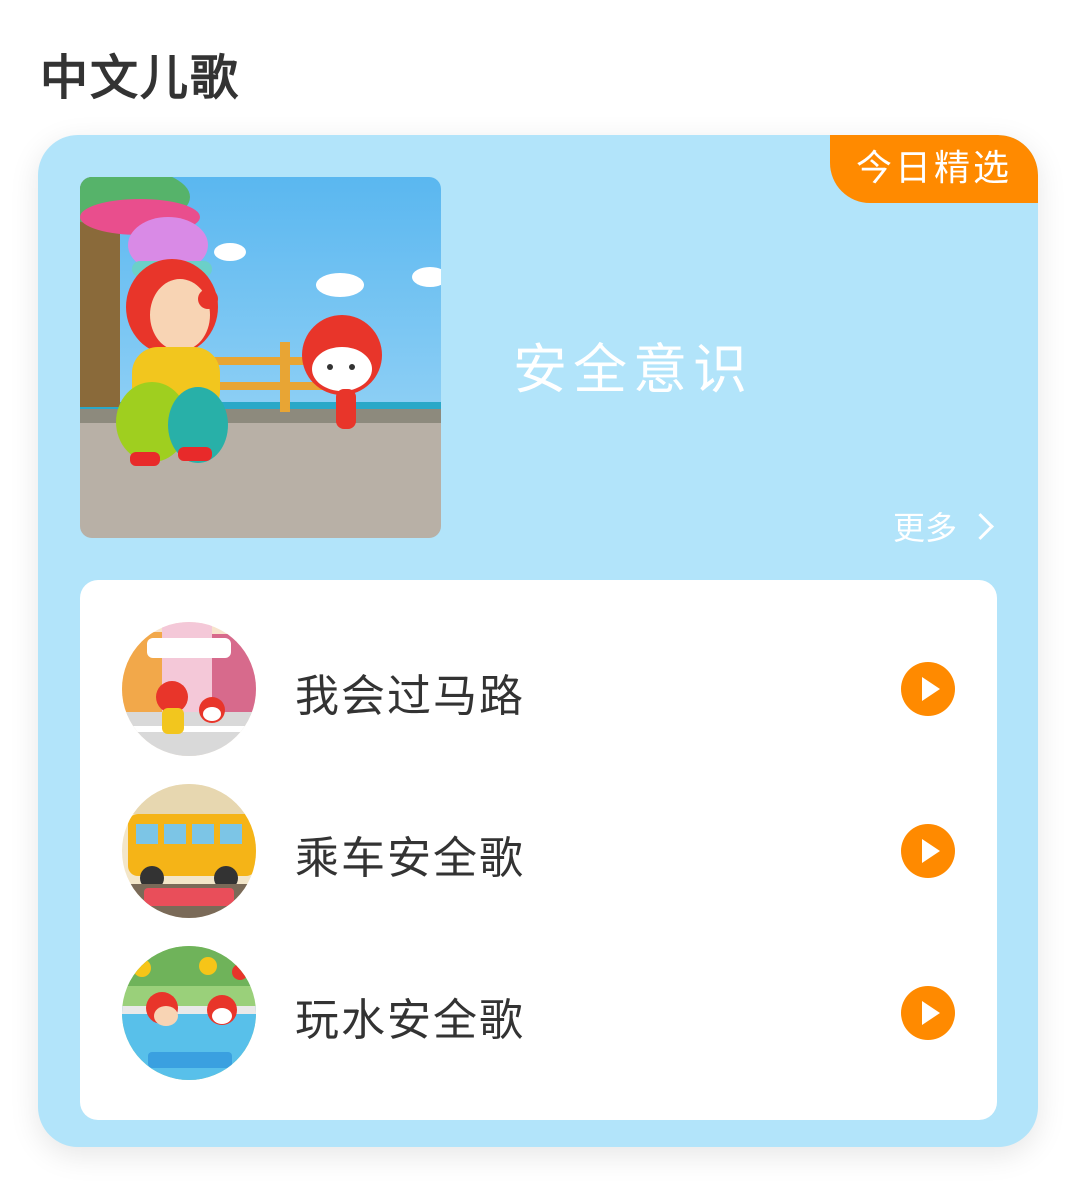  I want to click on list-item: 玩水安全歌, so click(538, 1016).